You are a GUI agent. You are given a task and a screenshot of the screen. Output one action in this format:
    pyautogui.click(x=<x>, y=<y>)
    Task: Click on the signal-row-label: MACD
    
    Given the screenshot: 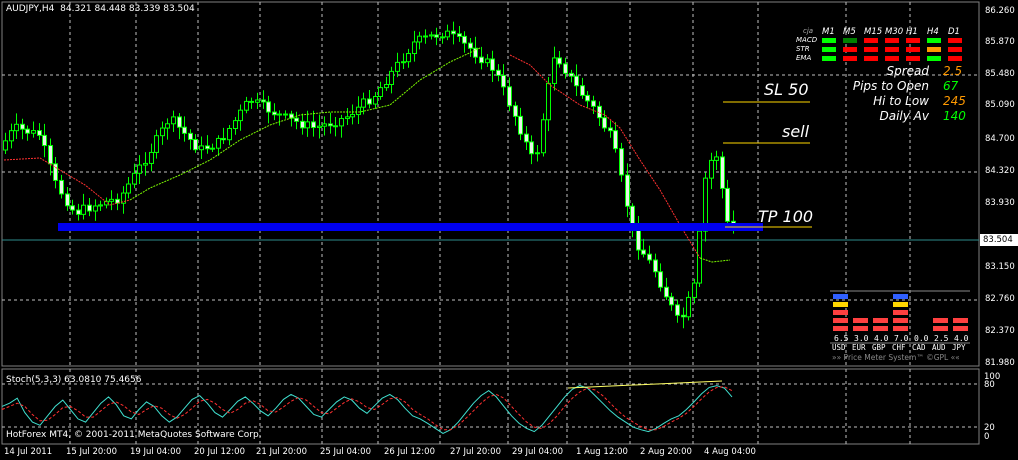 What is the action you would take?
    pyautogui.click(x=807, y=40)
    